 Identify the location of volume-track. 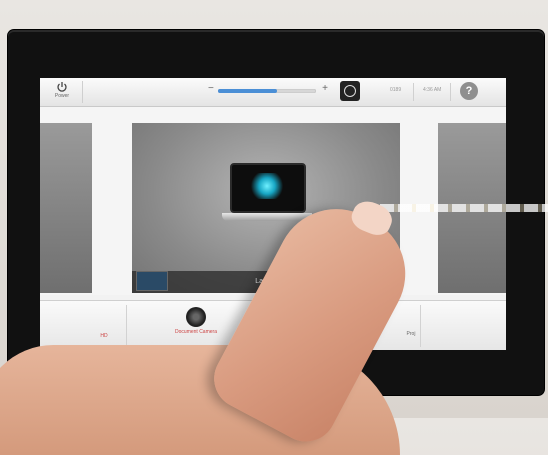
(267, 91).